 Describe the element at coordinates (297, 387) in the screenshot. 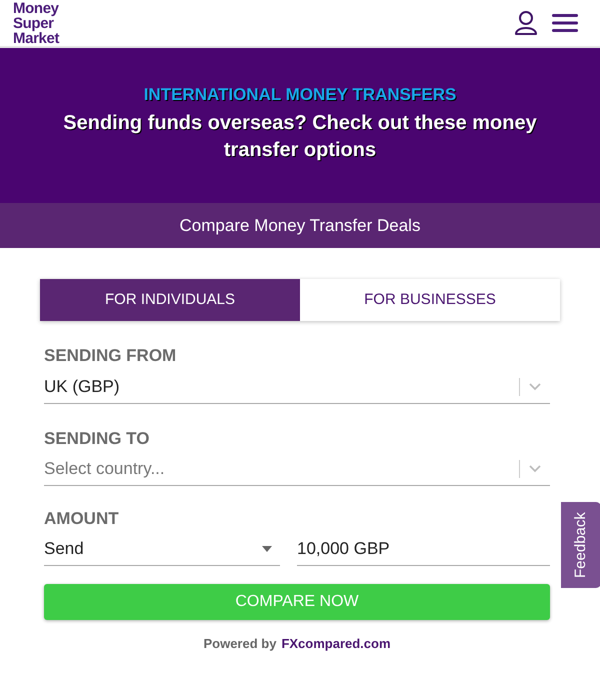

I see `country-select: UK (GBP)` at that location.